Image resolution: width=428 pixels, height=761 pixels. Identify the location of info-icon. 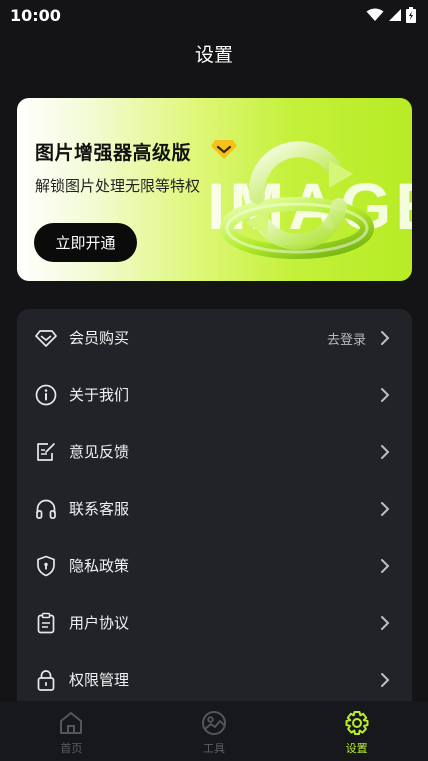
(46, 395).